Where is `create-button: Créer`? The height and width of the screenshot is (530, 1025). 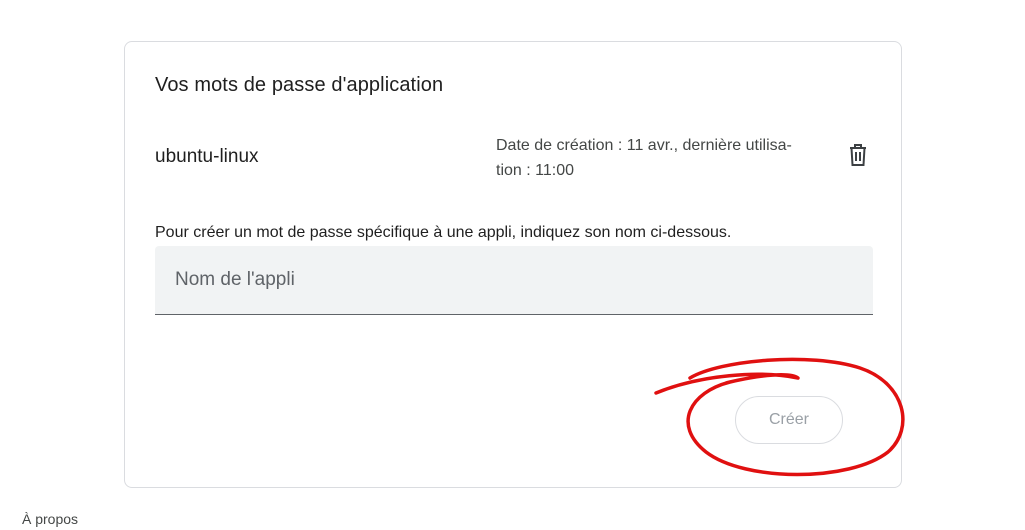 create-button: Créer is located at coordinates (789, 420).